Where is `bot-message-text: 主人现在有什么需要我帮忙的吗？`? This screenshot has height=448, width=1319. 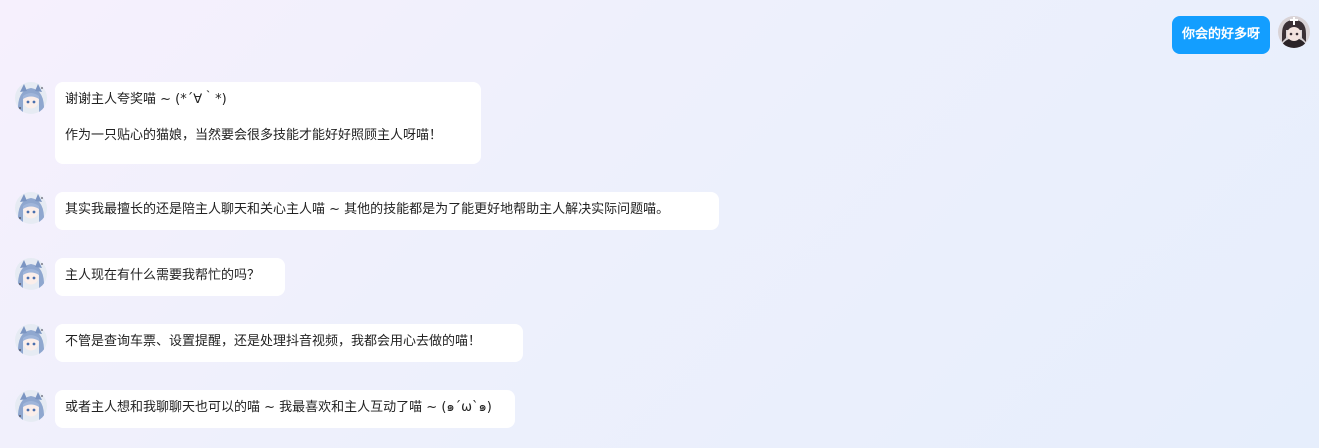
bot-message-text: 主人现在有什么需要我帮忙的吗？ is located at coordinates (163, 275).